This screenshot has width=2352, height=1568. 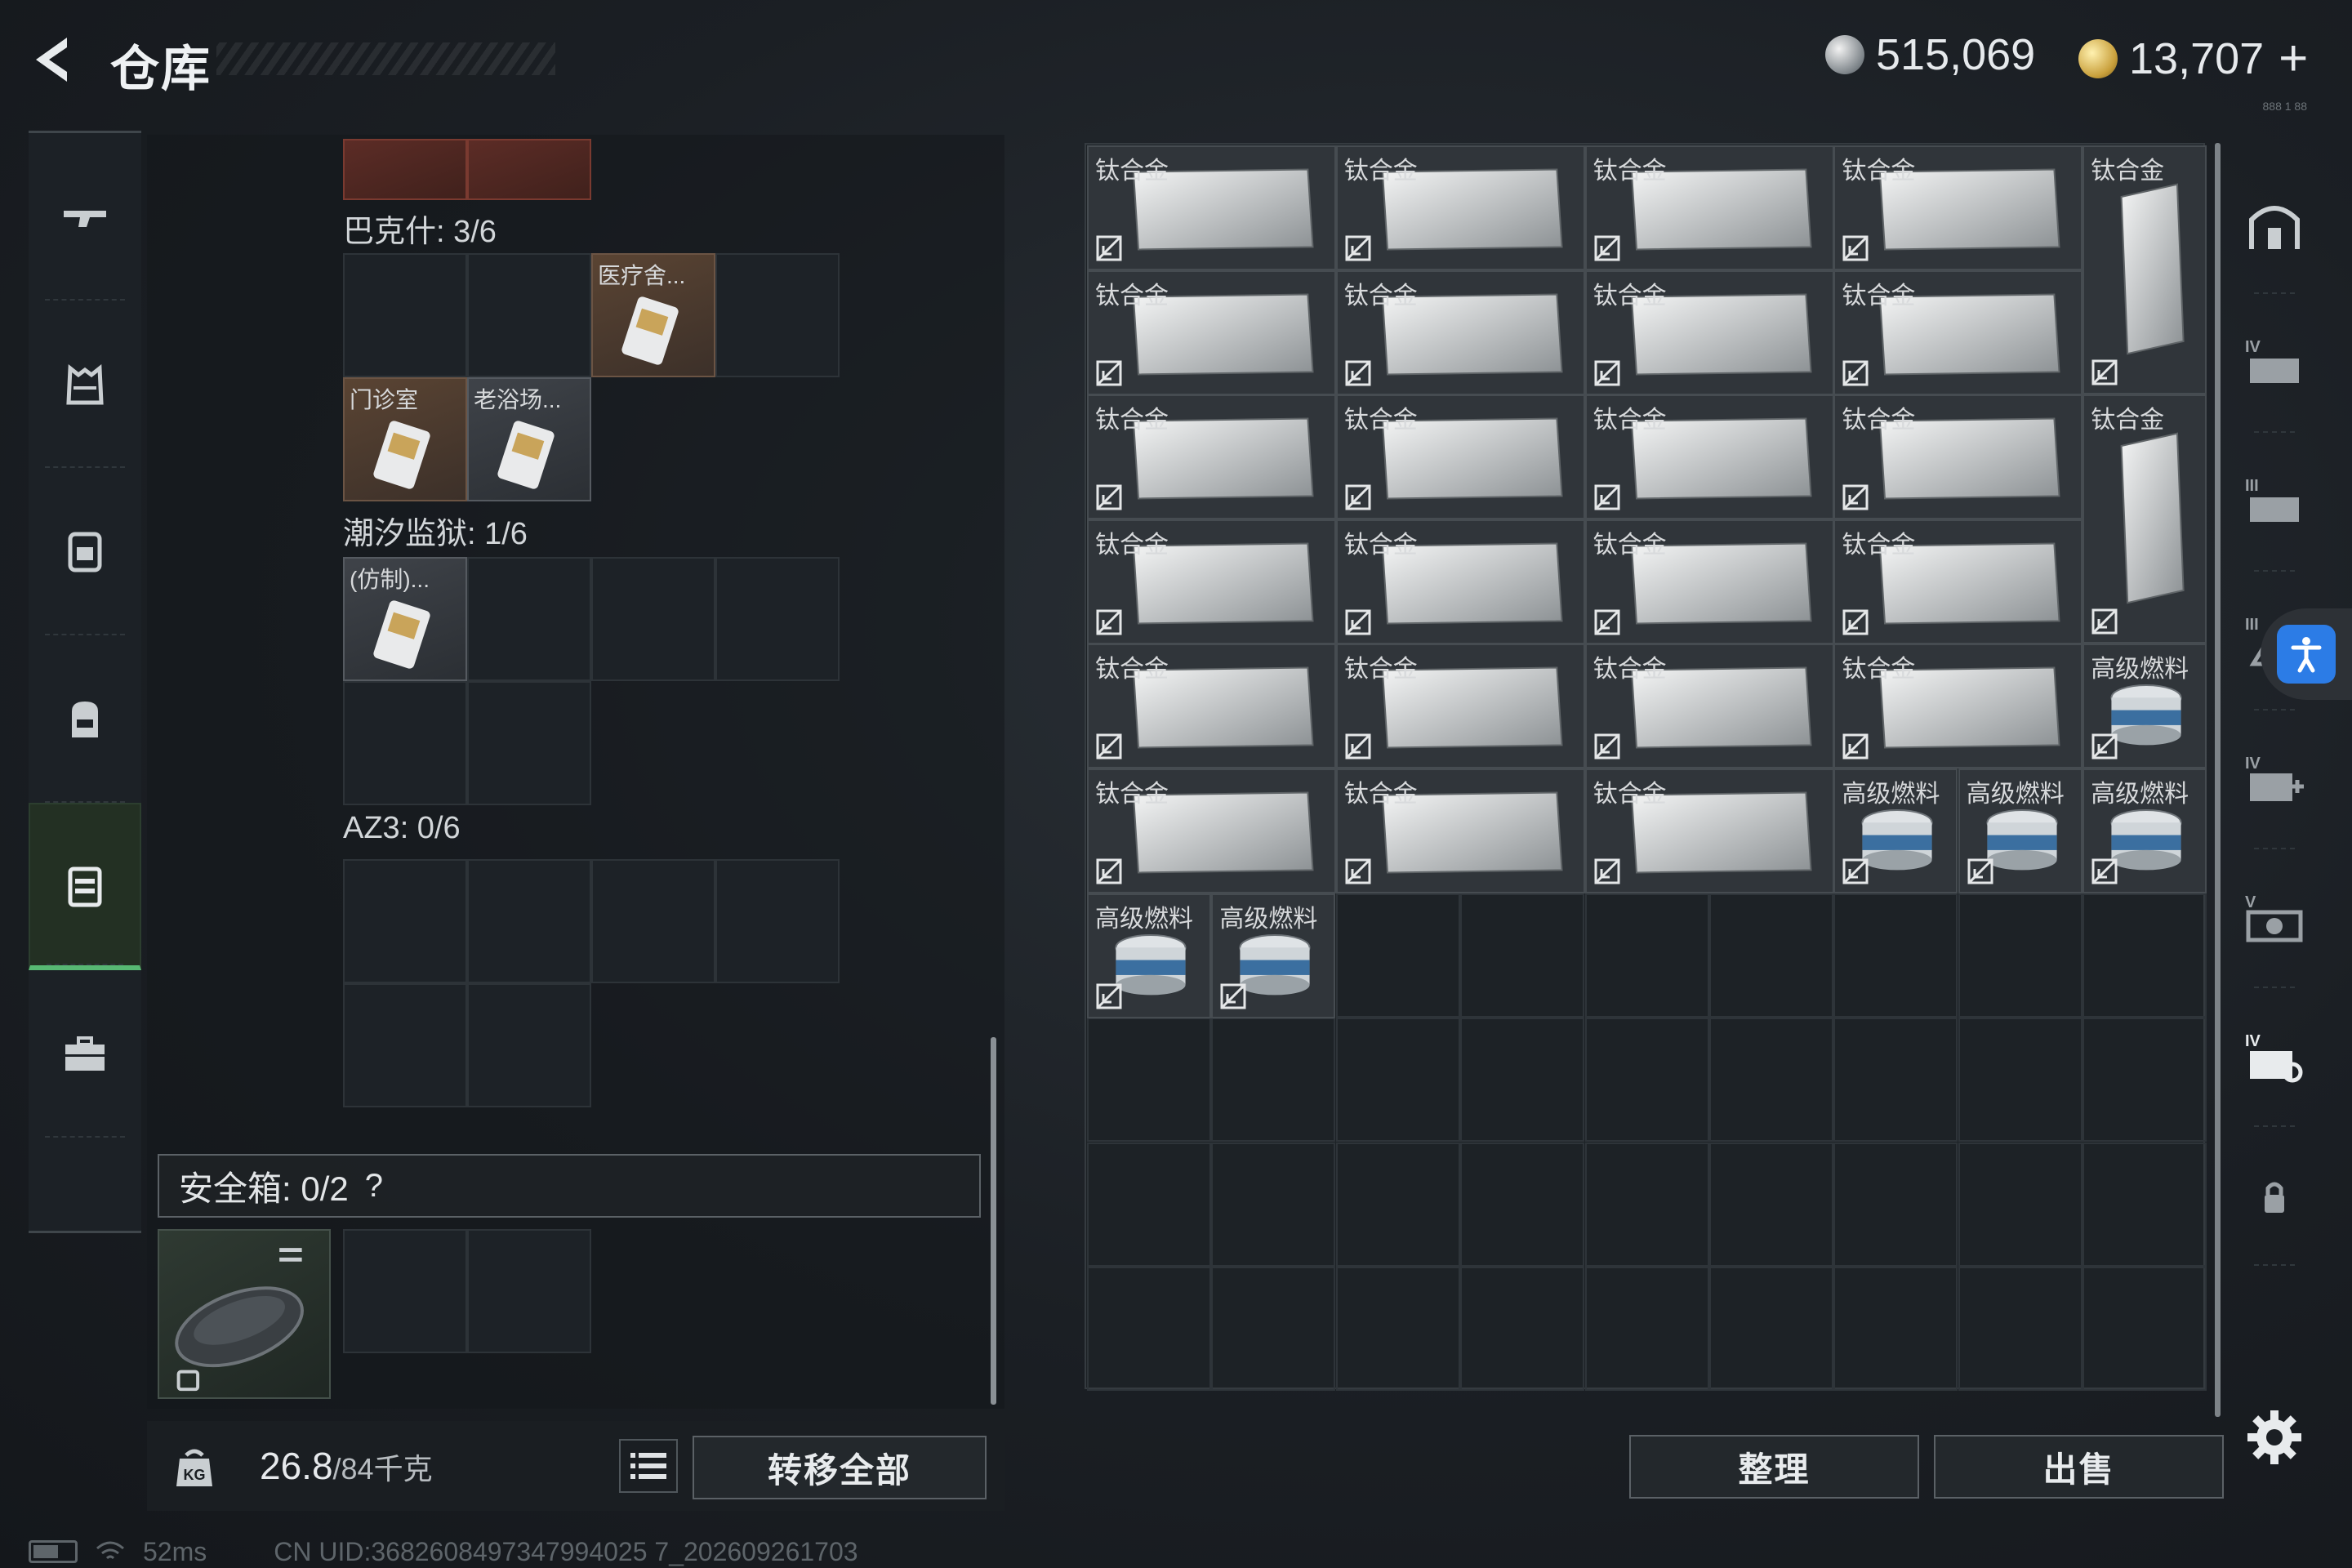 I want to click on rail-tier-4-vest: IV, so click(x=2274, y=363).